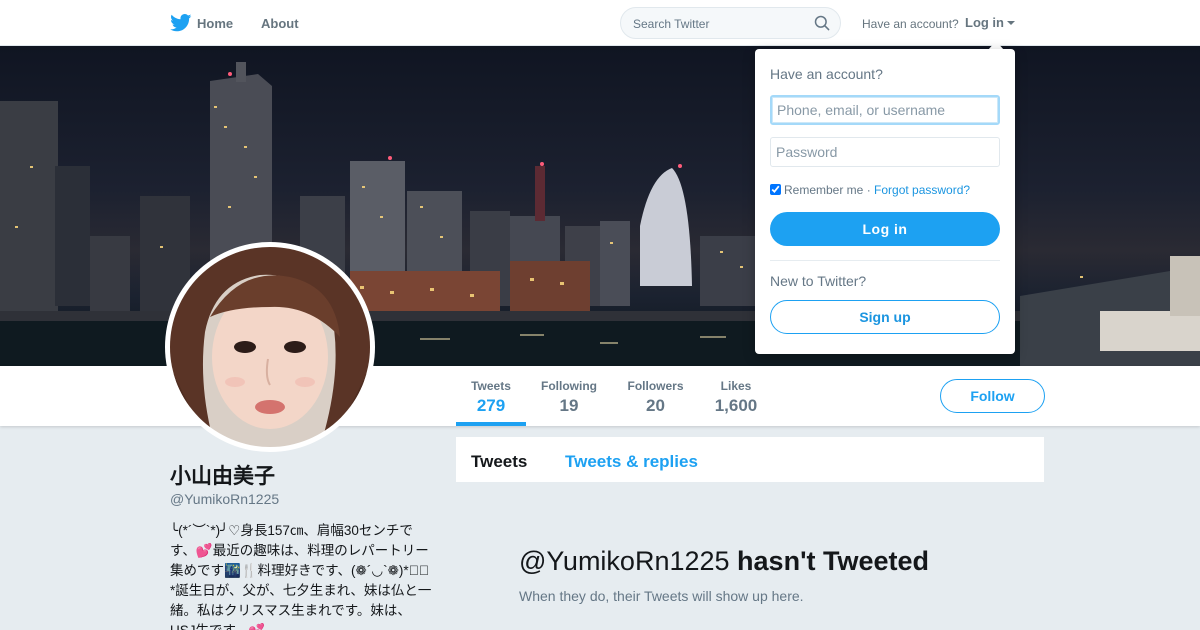 The image size is (1200, 630). What do you see at coordinates (1011, 23) in the screenshot?
I see `caret-down-icon` at bounding box center [1011, 23].